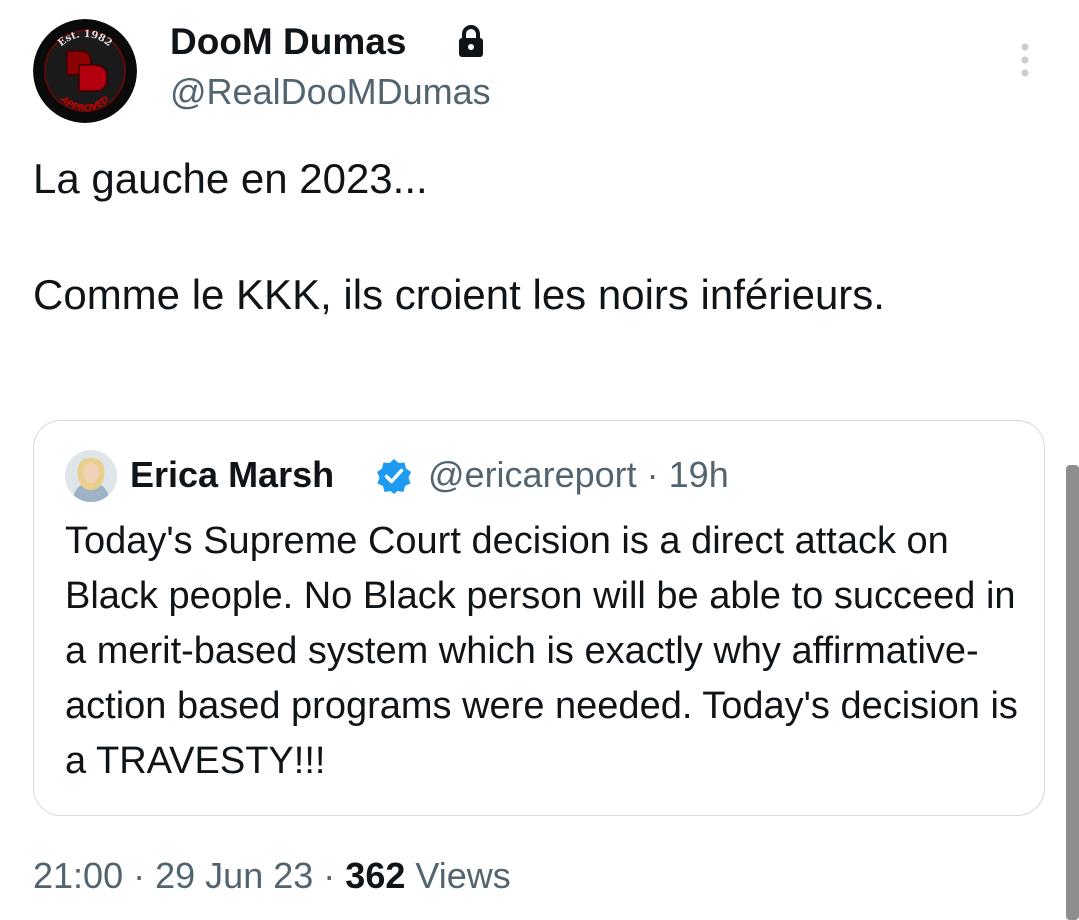  What do you see at coordinates (394, 476) in the screenshot?
I see `verified-badge-icon` at bounding box center [394, 476].